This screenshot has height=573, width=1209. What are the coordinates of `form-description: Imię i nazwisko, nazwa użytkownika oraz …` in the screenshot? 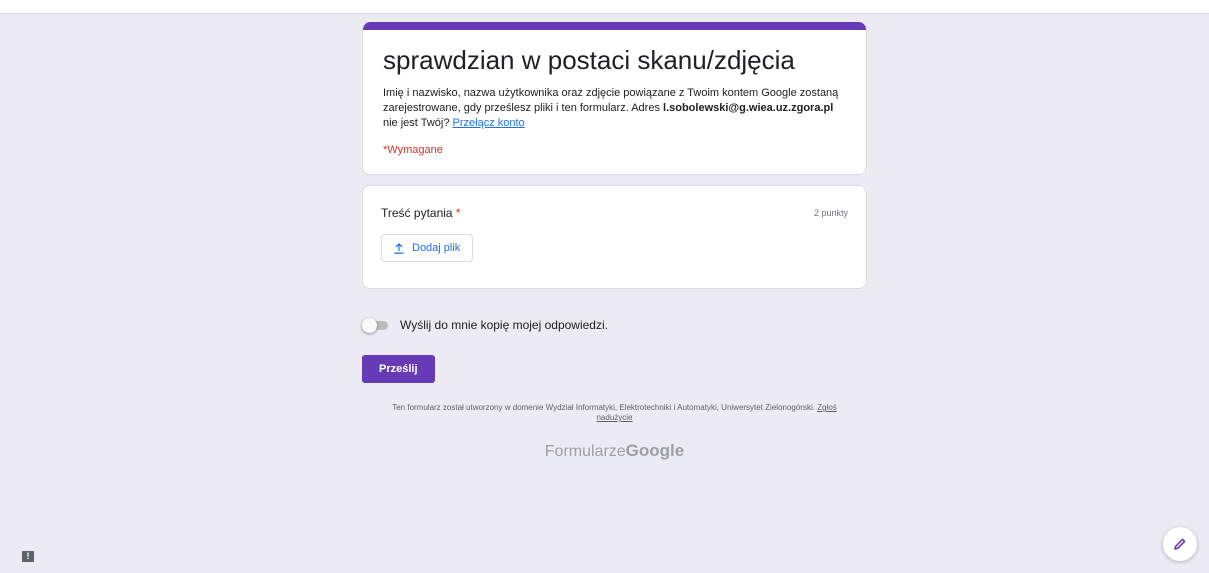 It's located at (614, 108).